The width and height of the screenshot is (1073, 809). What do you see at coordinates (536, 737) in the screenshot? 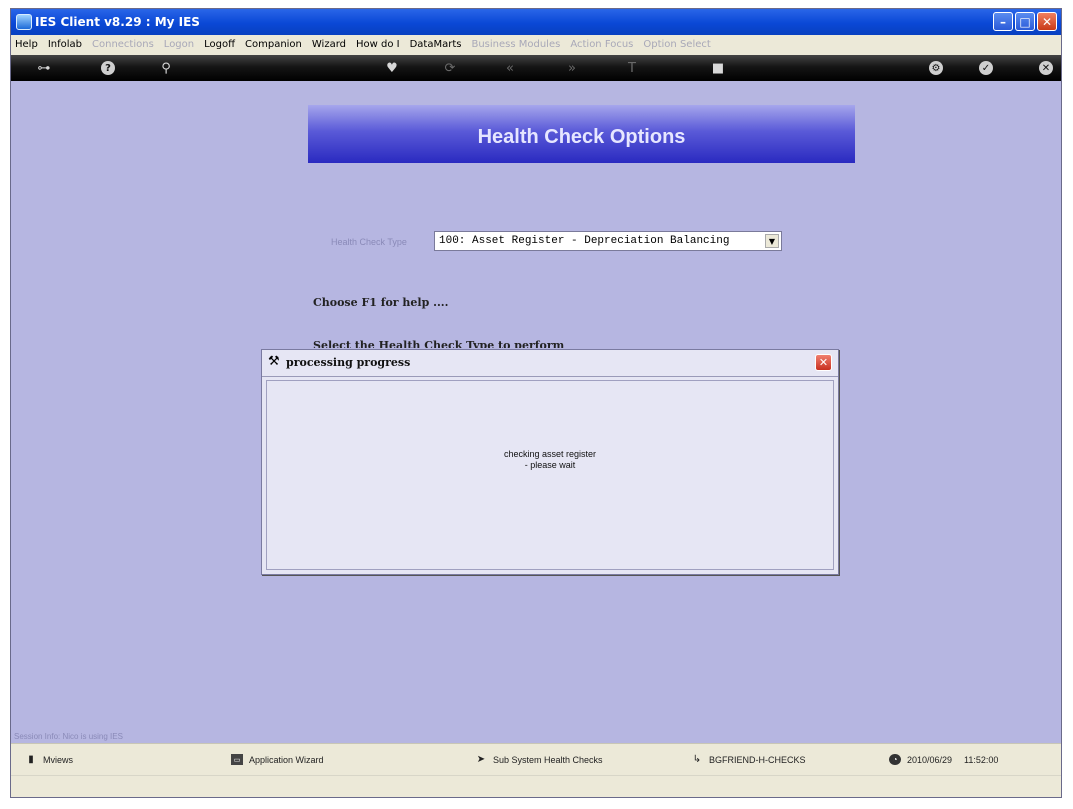
I see `session-info: Session Info: Nico is using IES` at bounding box center [536, 737].